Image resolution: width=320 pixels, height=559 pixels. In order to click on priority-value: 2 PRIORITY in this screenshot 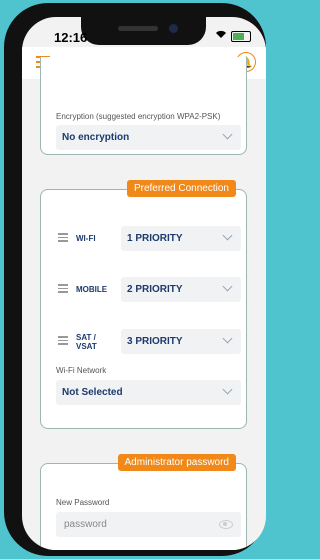, I will do `click(155, 289)`.